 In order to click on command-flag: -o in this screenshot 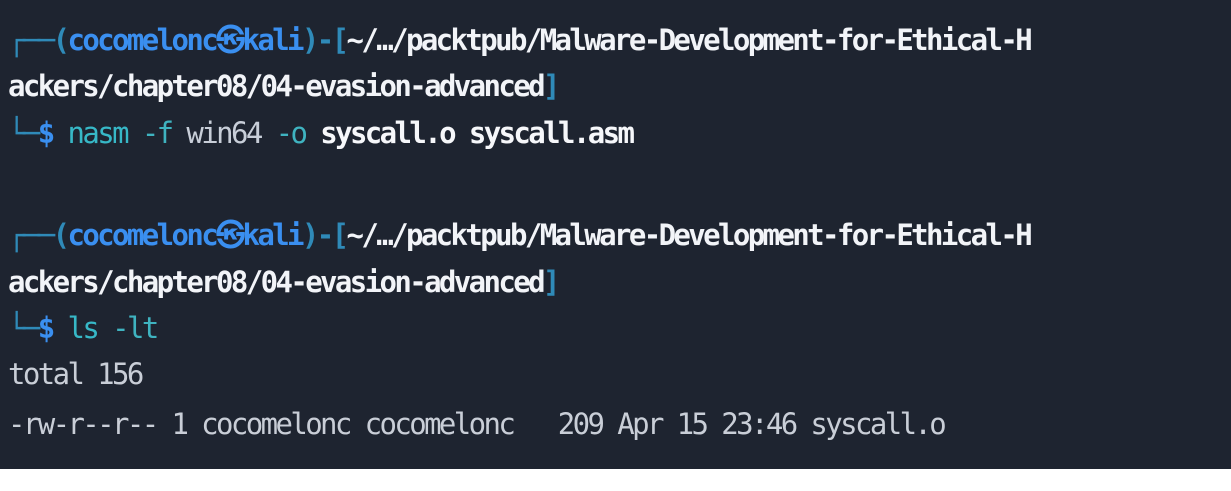, I will do `click(291, 133)`.